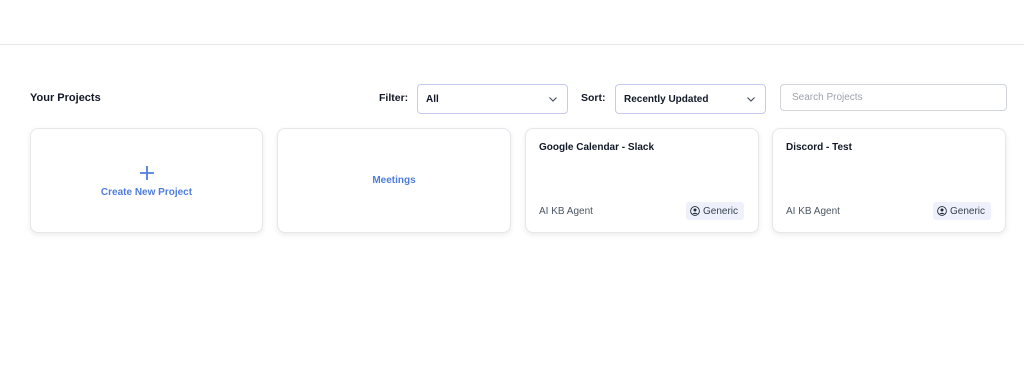  I want to click on meetings-card: Meetings, so click(394, 180).